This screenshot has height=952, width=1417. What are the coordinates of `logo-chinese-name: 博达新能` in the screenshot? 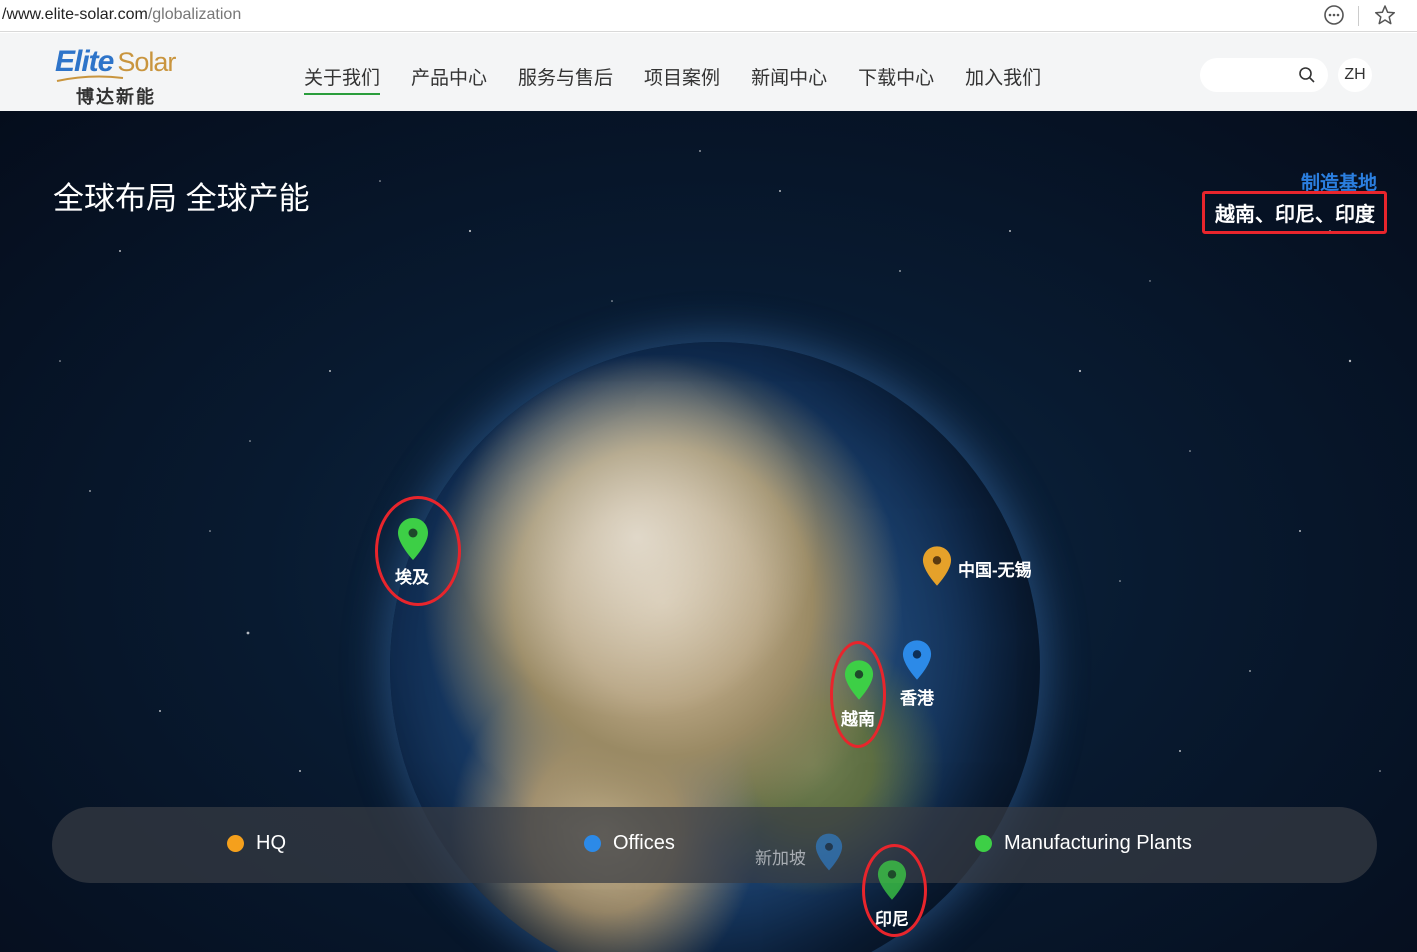 It's located at (116, 97).